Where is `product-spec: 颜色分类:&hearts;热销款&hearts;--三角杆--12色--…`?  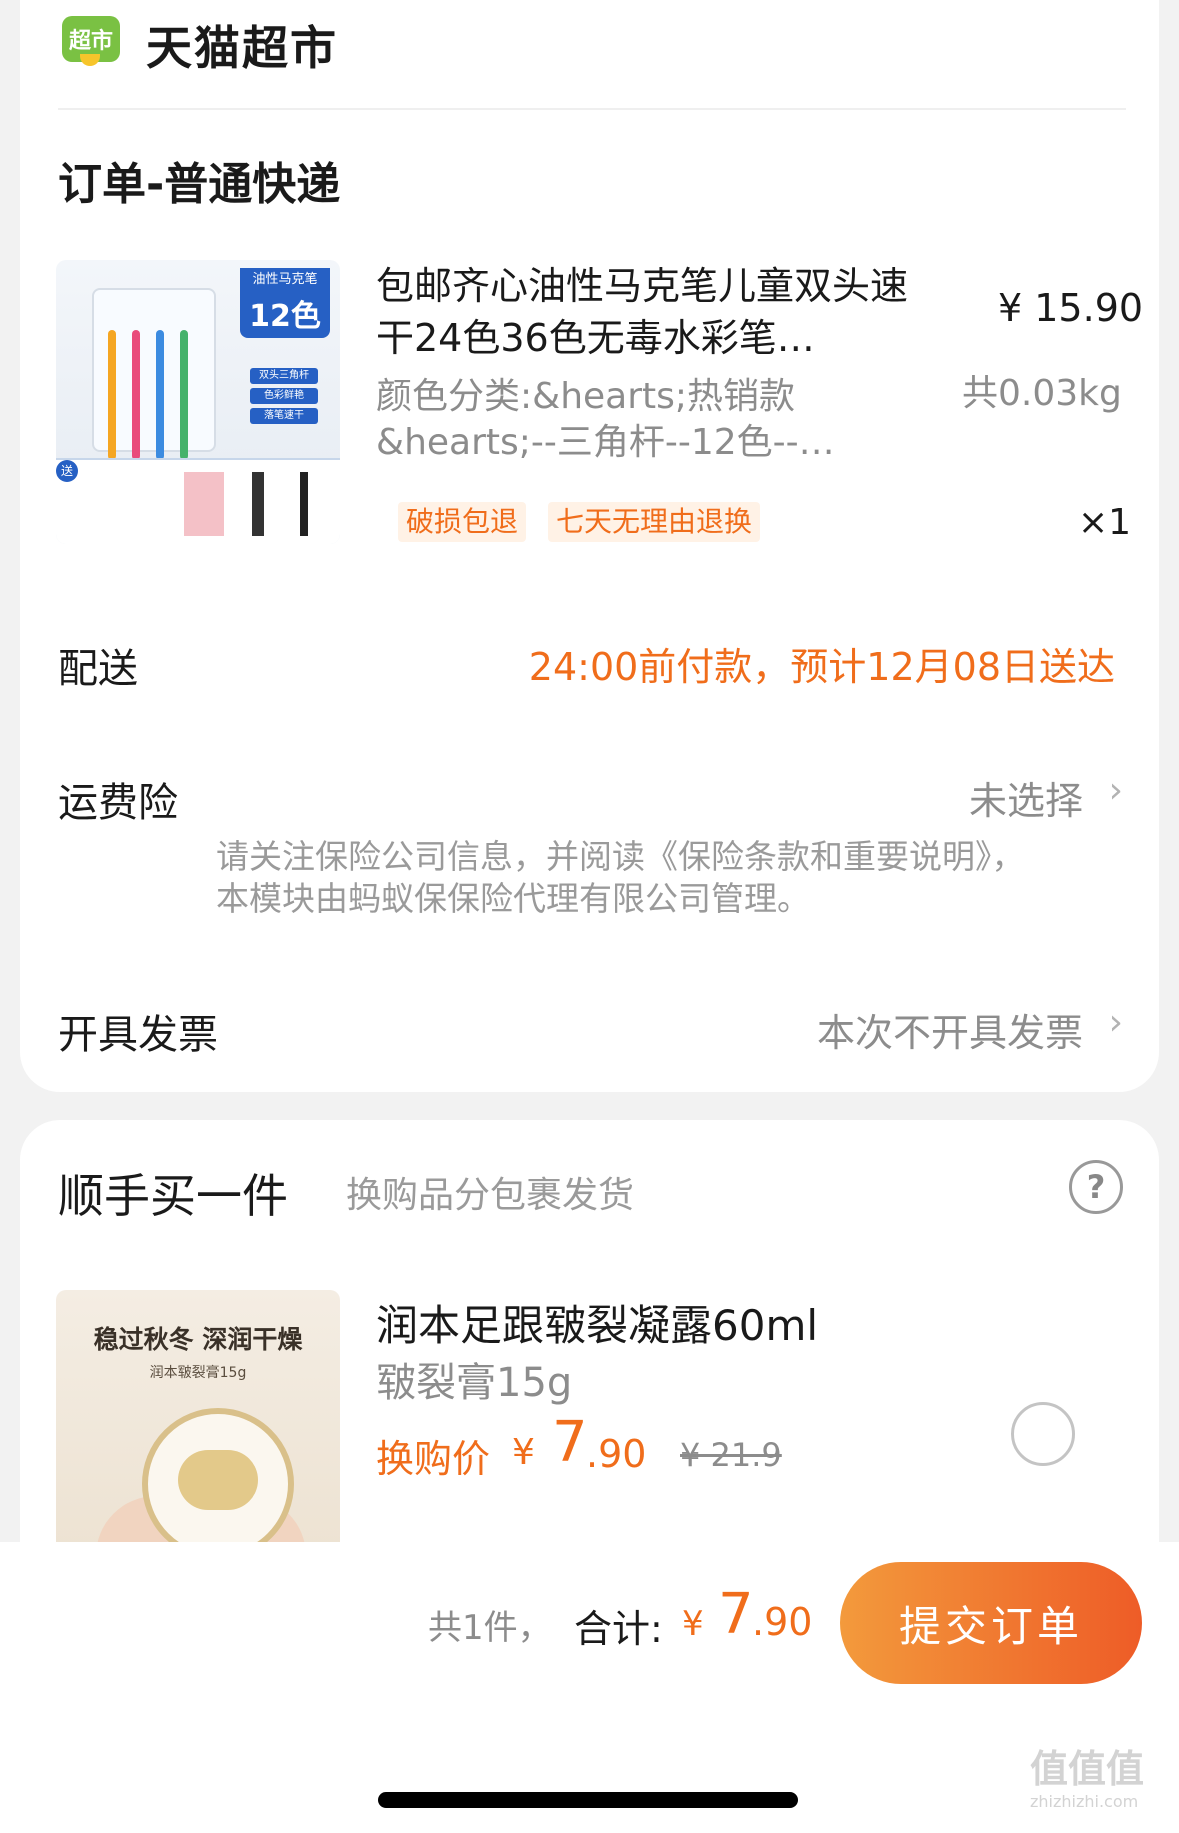
product-spec: 颜色分类:&hearts;热销款&hearts;--三角杆--12色--… is located at coordinates (641, 420).